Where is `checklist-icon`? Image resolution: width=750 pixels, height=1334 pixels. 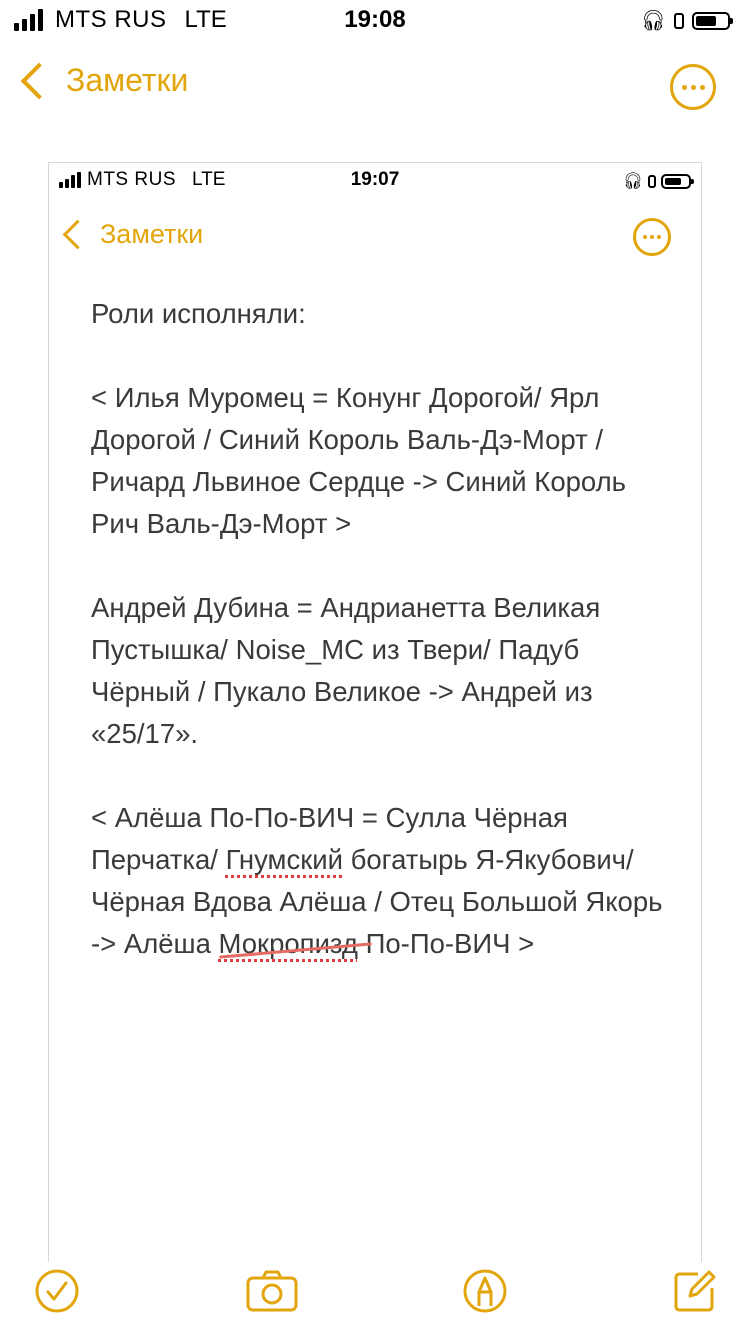
checklist-icon is located at coordinates (57, 1291).